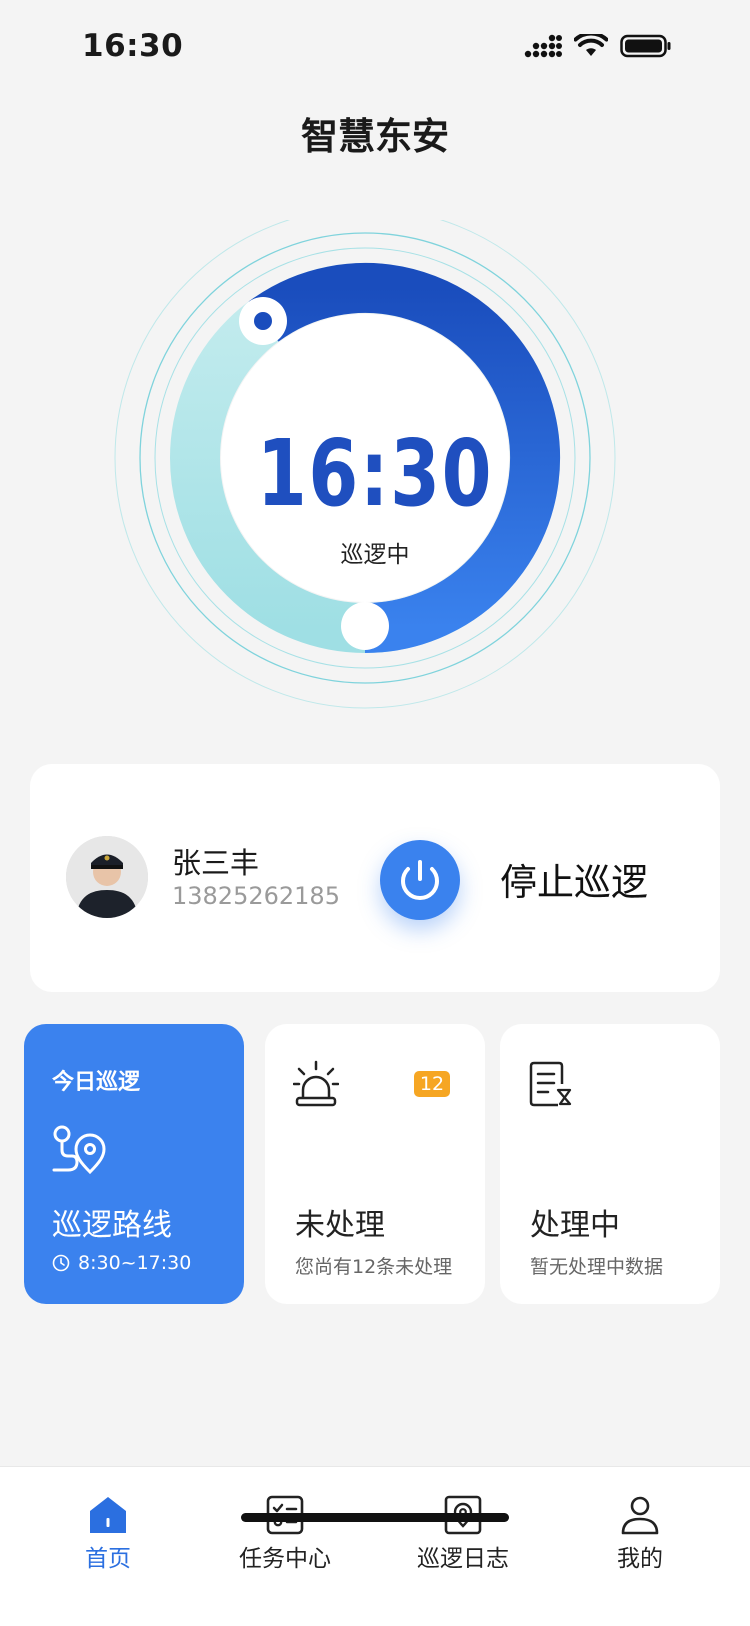 This screenshot has width=750, height=1626. Describe the element at coordinates (340, 1225) in the screenshot. I see `unhandled-title: 未处理` at that location.